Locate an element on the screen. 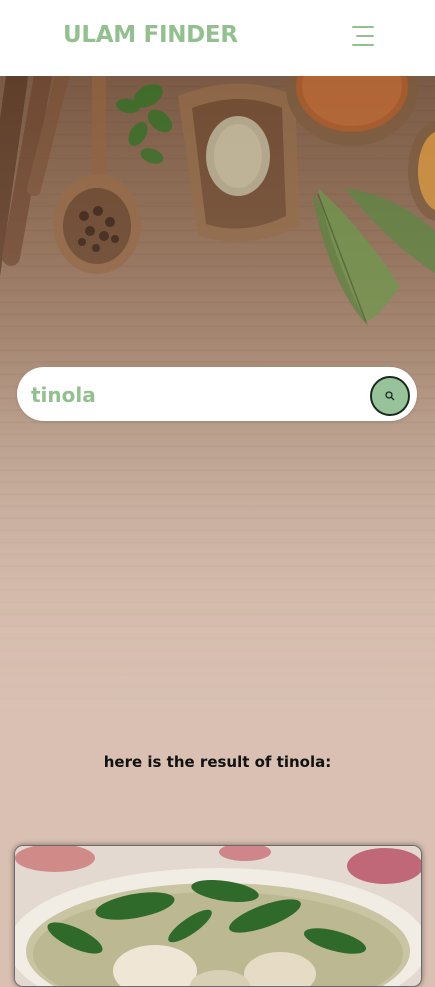  result-card-tinola is located at coordinates (218, 916).